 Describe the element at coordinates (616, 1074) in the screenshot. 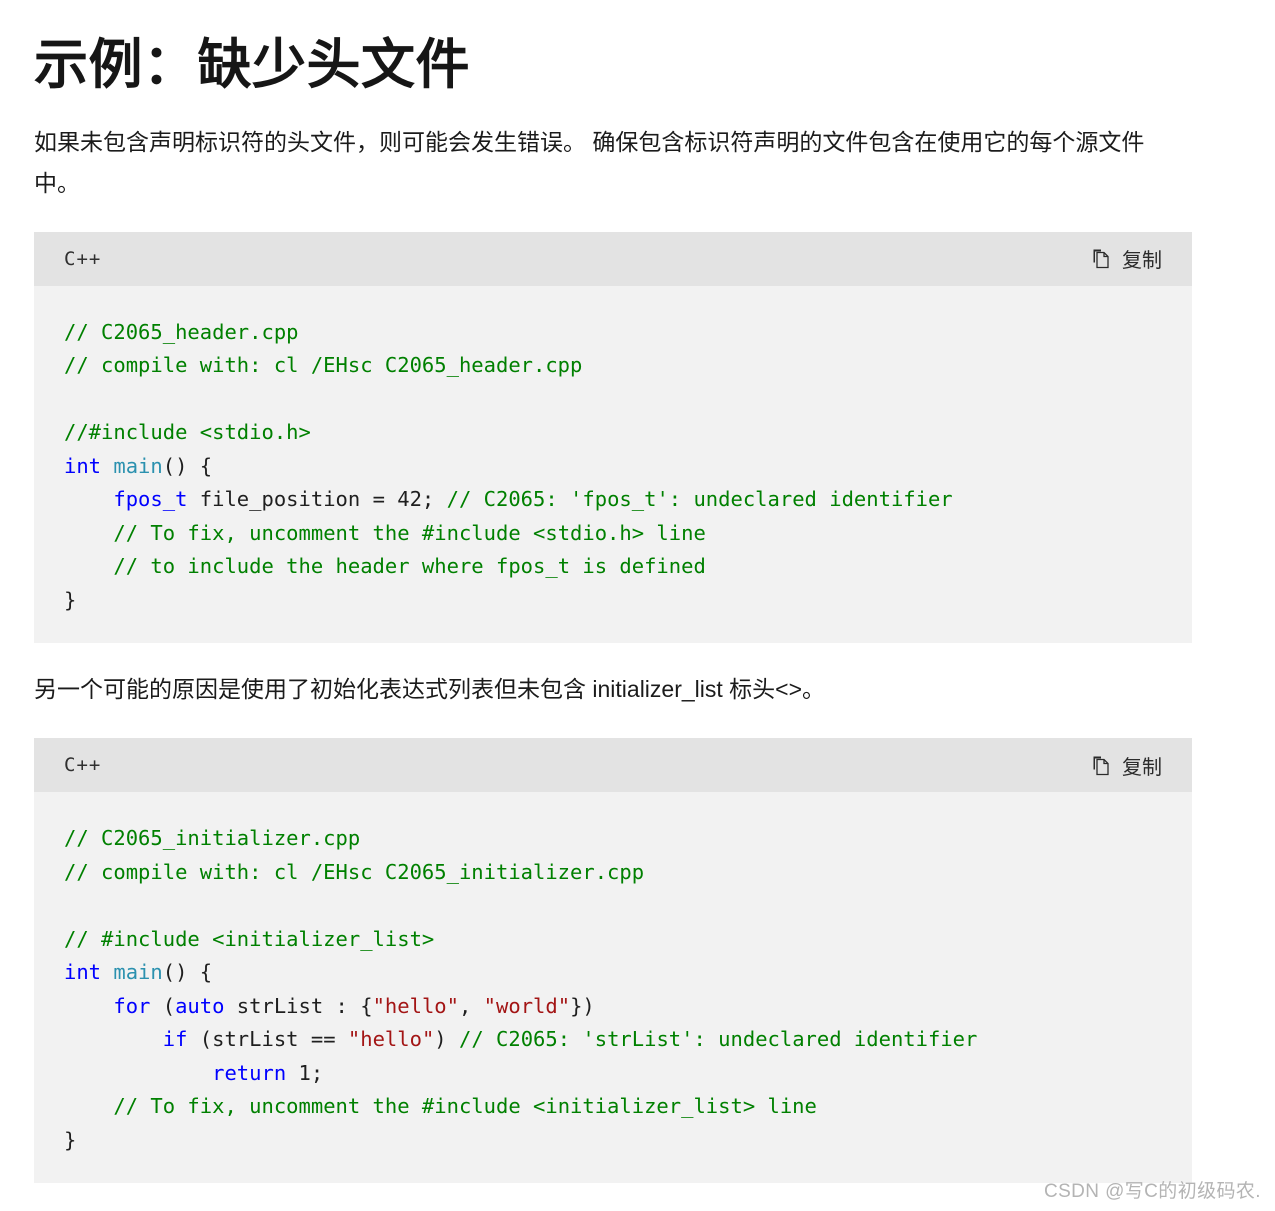

I see `code-line: return 1;` at that location.